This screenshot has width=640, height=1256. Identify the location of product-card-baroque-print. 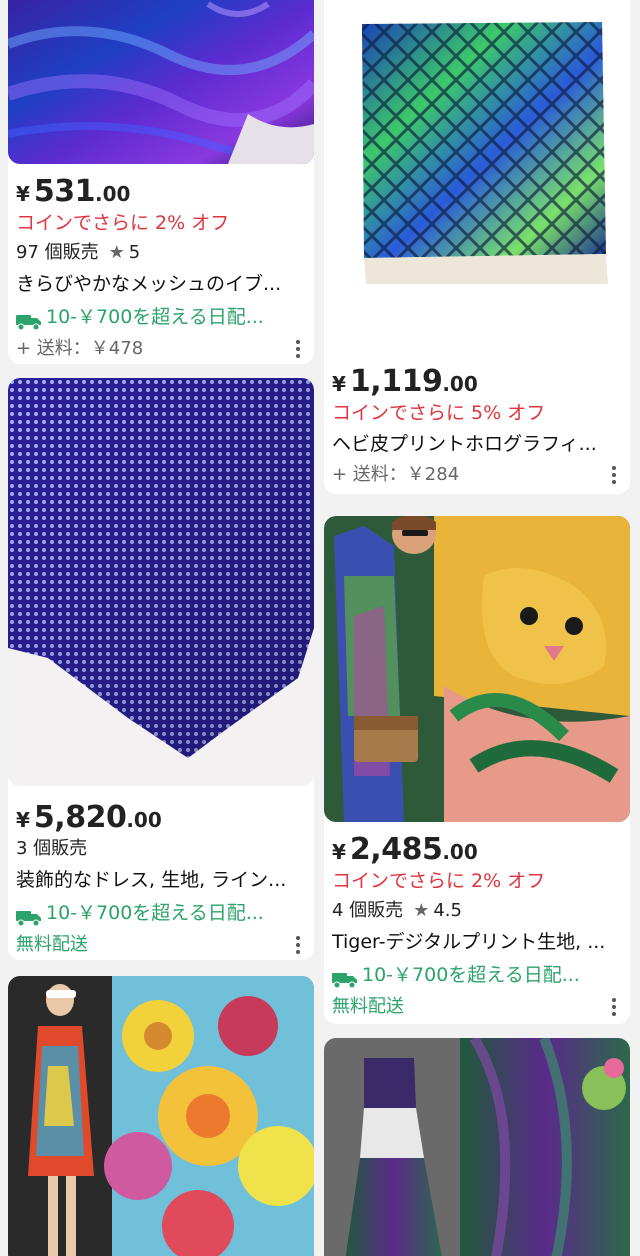
(161, 1116).